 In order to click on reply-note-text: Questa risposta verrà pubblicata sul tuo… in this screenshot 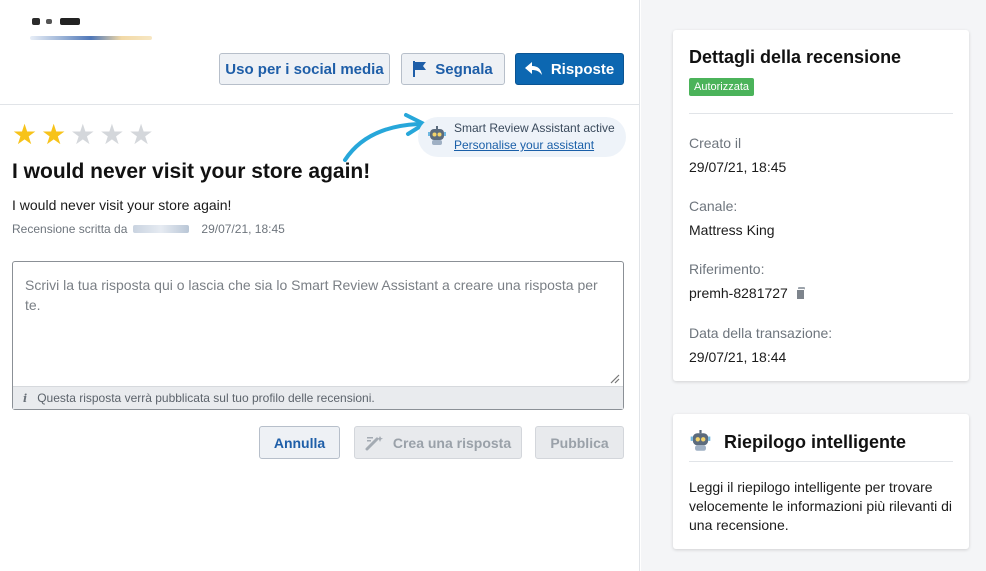, I will do `click(206, 398)`.